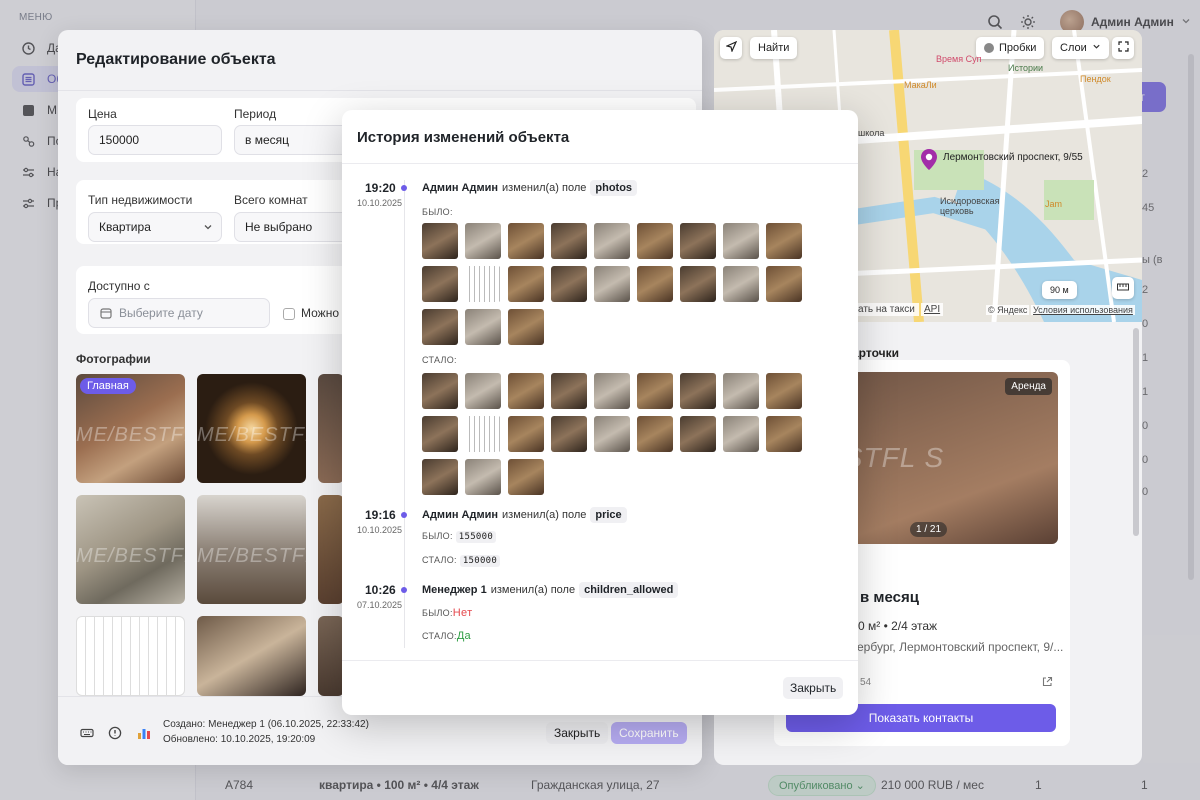 Image resolution: width=1200 pixels, height=800 pixels. I want to click on map-poi: Исидоровская церковь, so click(970, 206).